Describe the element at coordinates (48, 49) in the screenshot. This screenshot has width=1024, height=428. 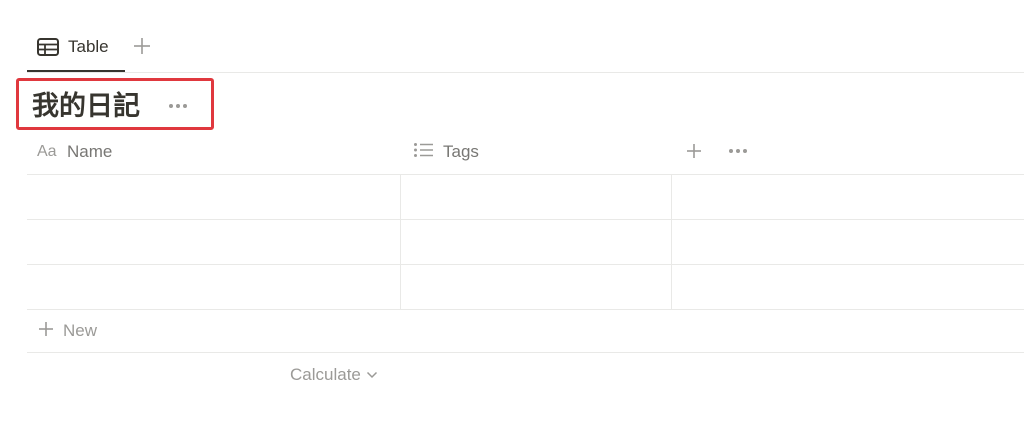
I see `table-icon` at that location.